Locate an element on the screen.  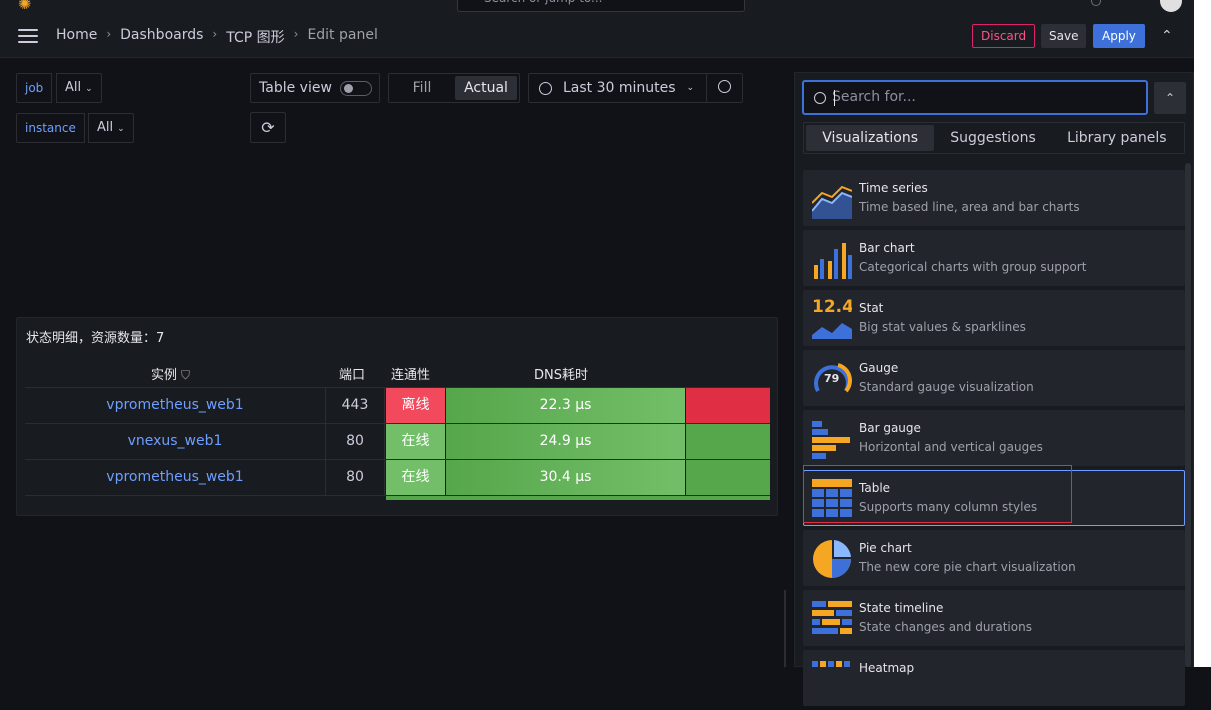
viz-desc: Supports many column styles is located at coordinates (948, 507).